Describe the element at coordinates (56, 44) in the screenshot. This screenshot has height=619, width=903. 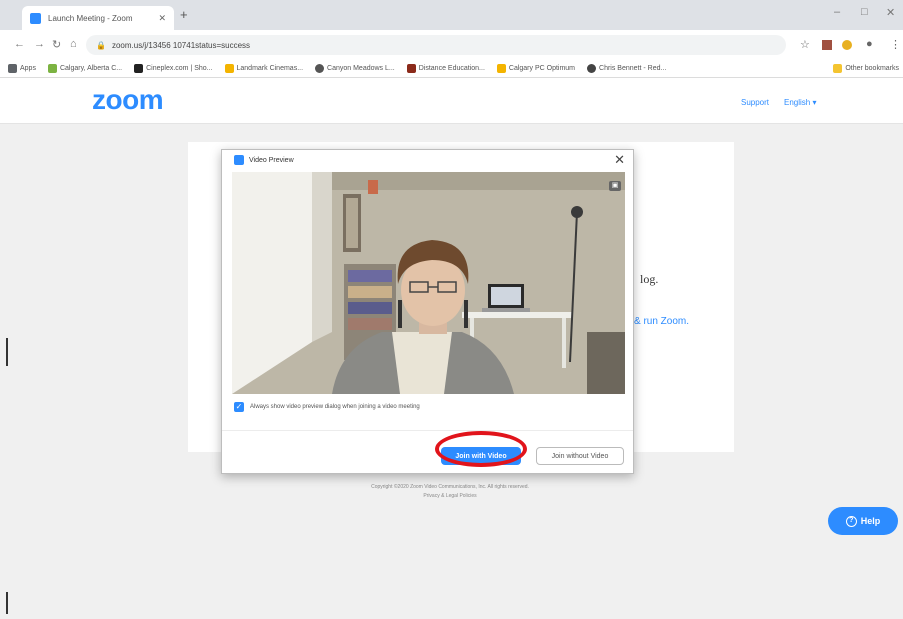
I see `reload-icon: ↻` at that location.